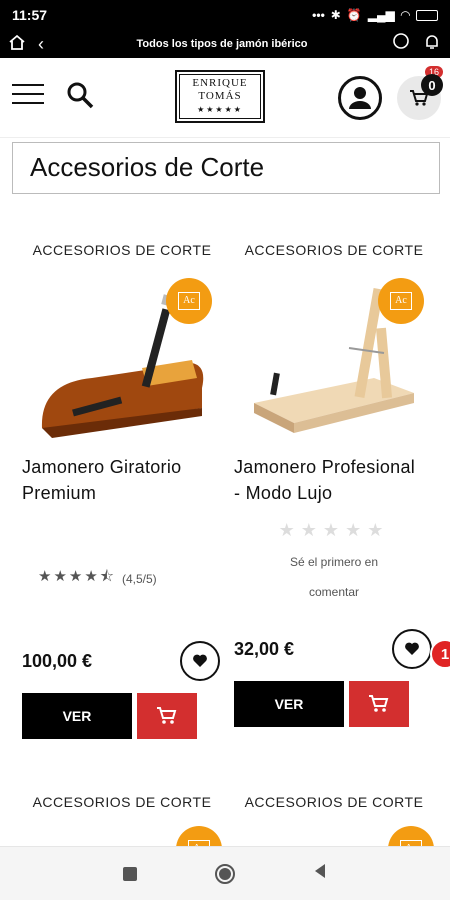 The width and height of the screenshot is (450, 900). What do you see at coordinates (17, 44) in the screenshot?
I see `home-icon` at bounding box center [17, 44].